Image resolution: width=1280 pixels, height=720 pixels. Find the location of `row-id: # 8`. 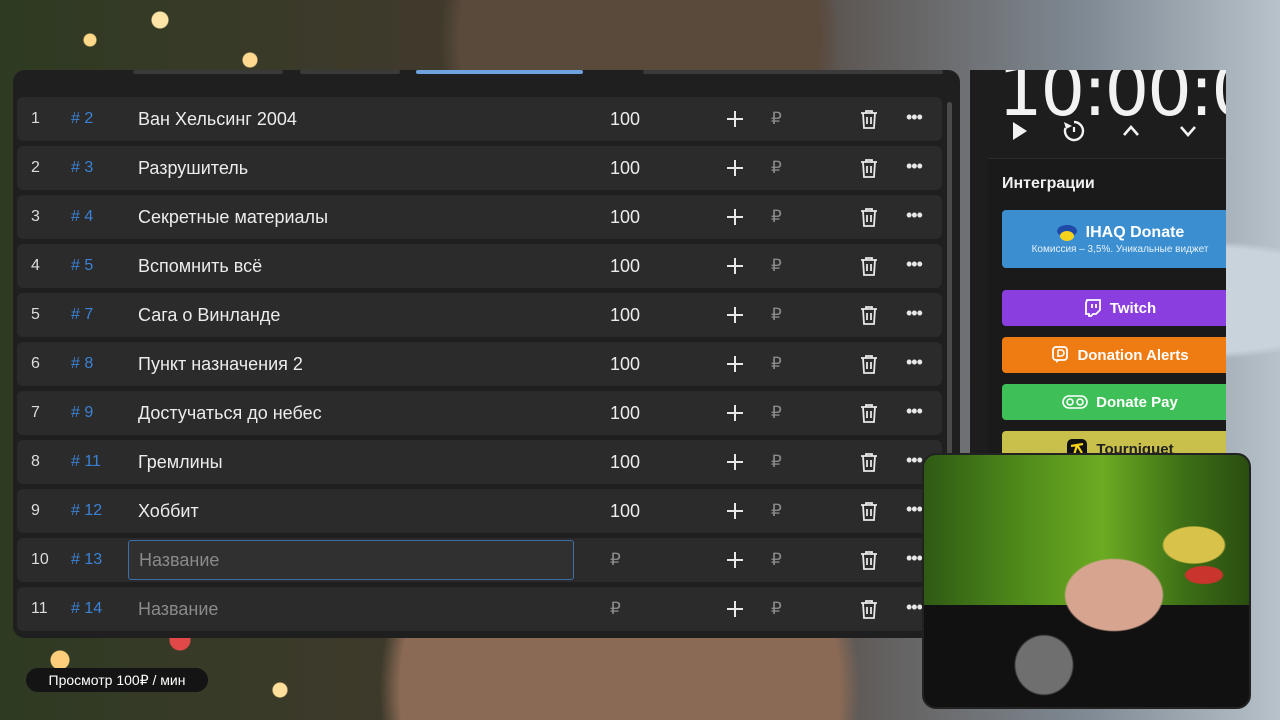

row-id: # 8 is located at coordinates (82, 363).